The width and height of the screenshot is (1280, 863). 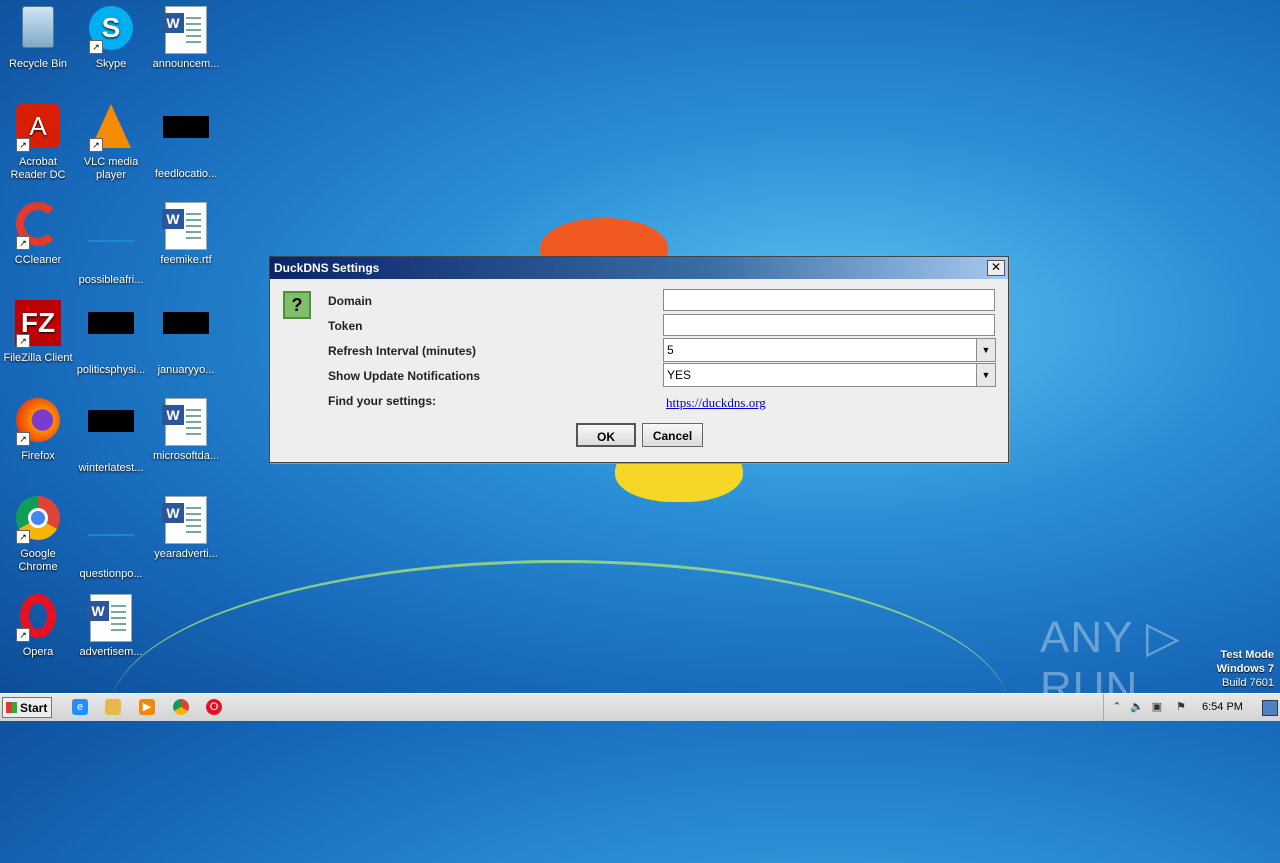 What do you see at coordinates (111, 128) in the screenshot?
I see `vlc-icon: ↗` at bounding box center [111, 128].